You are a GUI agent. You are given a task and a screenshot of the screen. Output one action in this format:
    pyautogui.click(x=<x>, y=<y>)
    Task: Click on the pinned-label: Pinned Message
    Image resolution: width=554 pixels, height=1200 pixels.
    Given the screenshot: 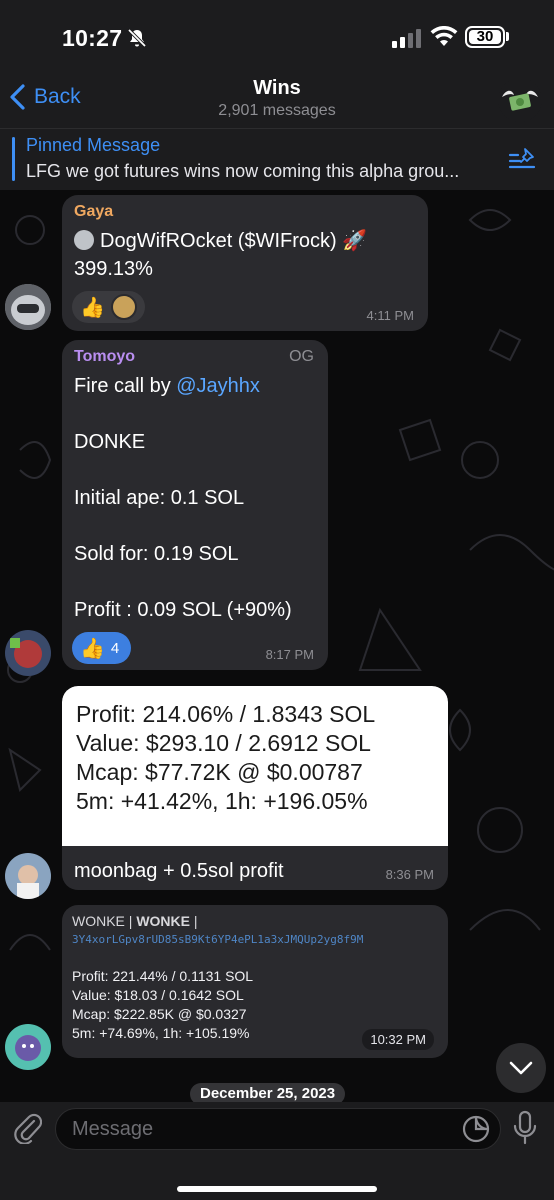 What is the action you would take?
    pyautogui.click(x=93, y=145)
    